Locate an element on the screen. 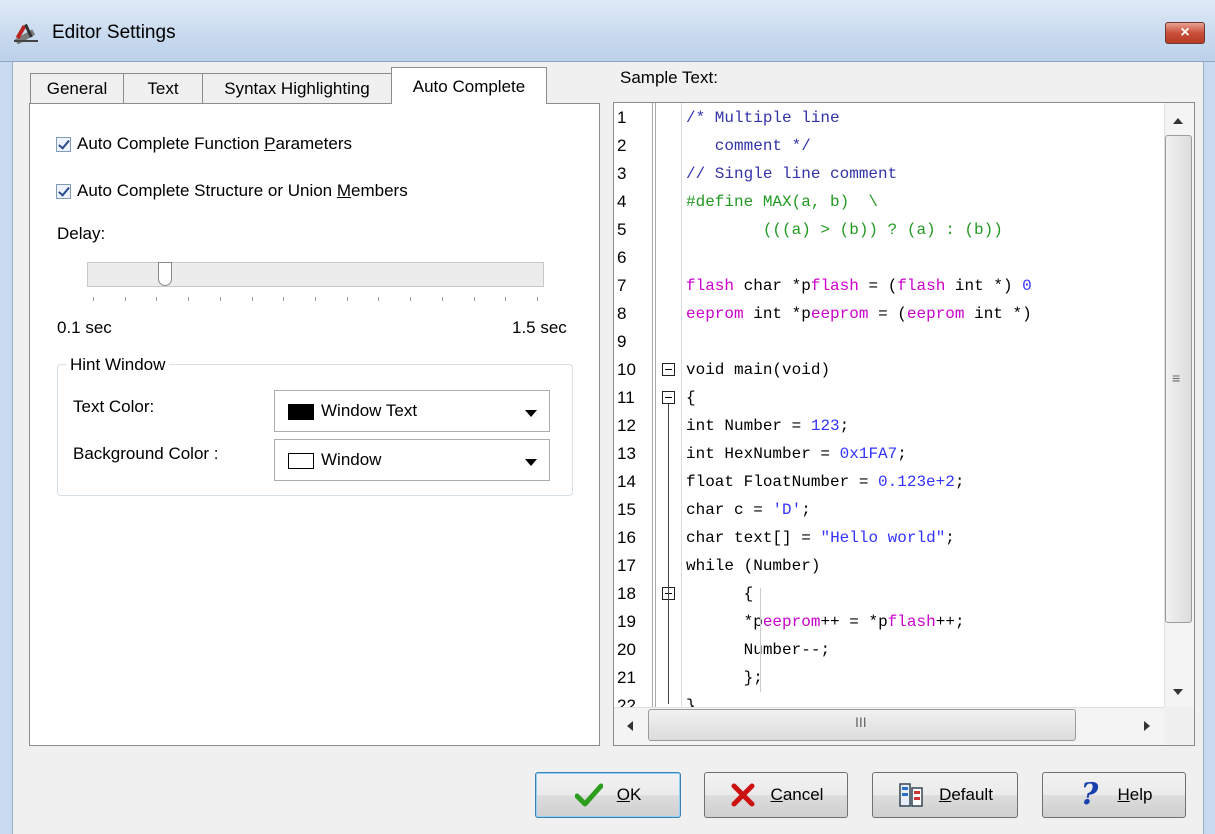 The width and height of the screenshot is (1215, 834). scroll-grip-icon: ≡ is located at coordinates (1176, 378).